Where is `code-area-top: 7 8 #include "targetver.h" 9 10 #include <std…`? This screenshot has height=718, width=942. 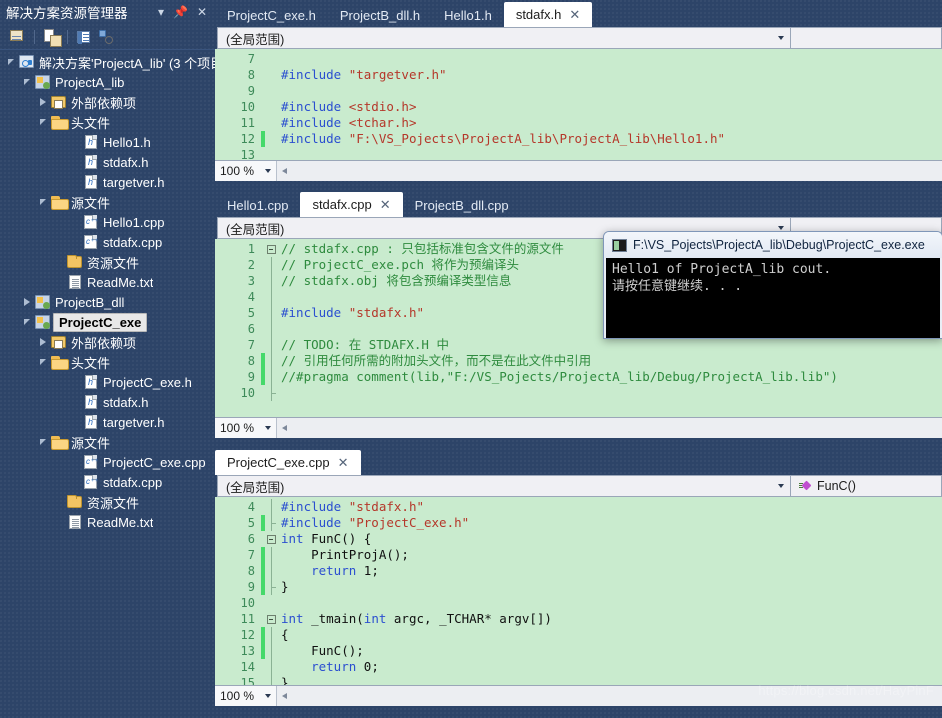
code-area-top: 7 8 #include "targetver.h" 9 10 #include <std… is located at coordinates (578, 104).